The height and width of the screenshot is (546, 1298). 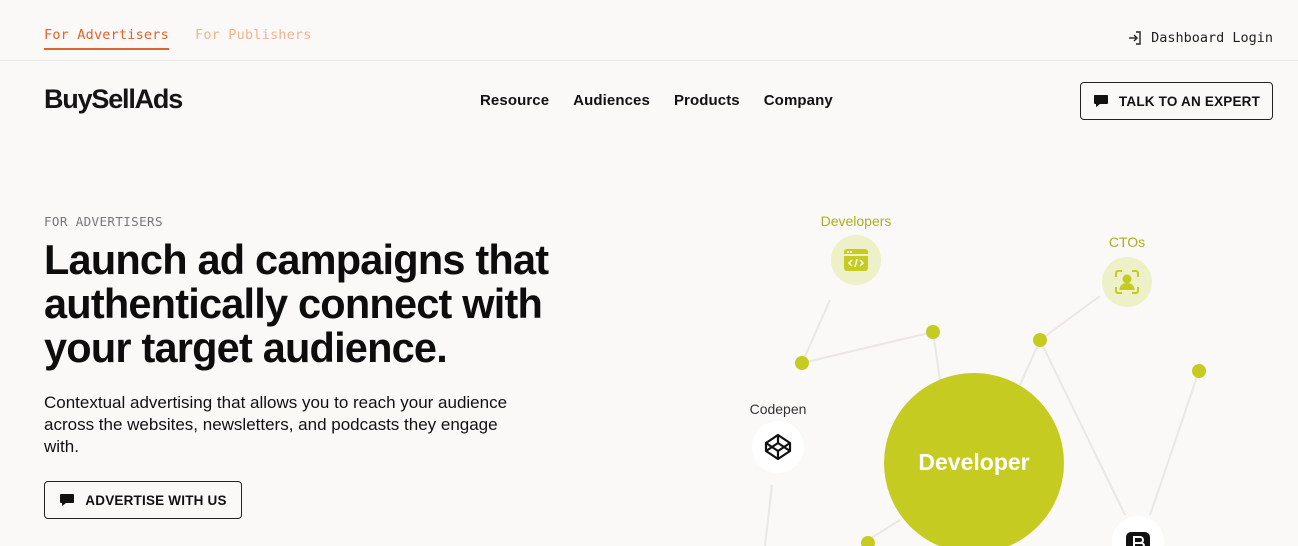 I want to click on ctos-node, so click(x=1127, y=282).